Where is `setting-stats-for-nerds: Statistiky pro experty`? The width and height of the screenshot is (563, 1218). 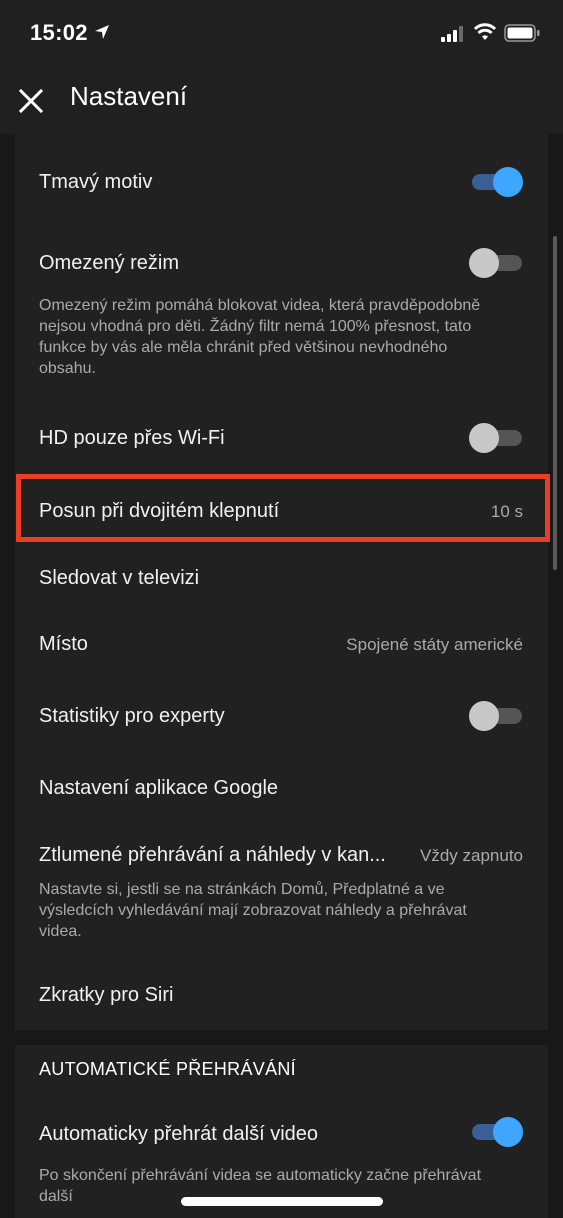
setting-stats-for-nerds: Statistiky pro experty is located at coordinates (281, 717).